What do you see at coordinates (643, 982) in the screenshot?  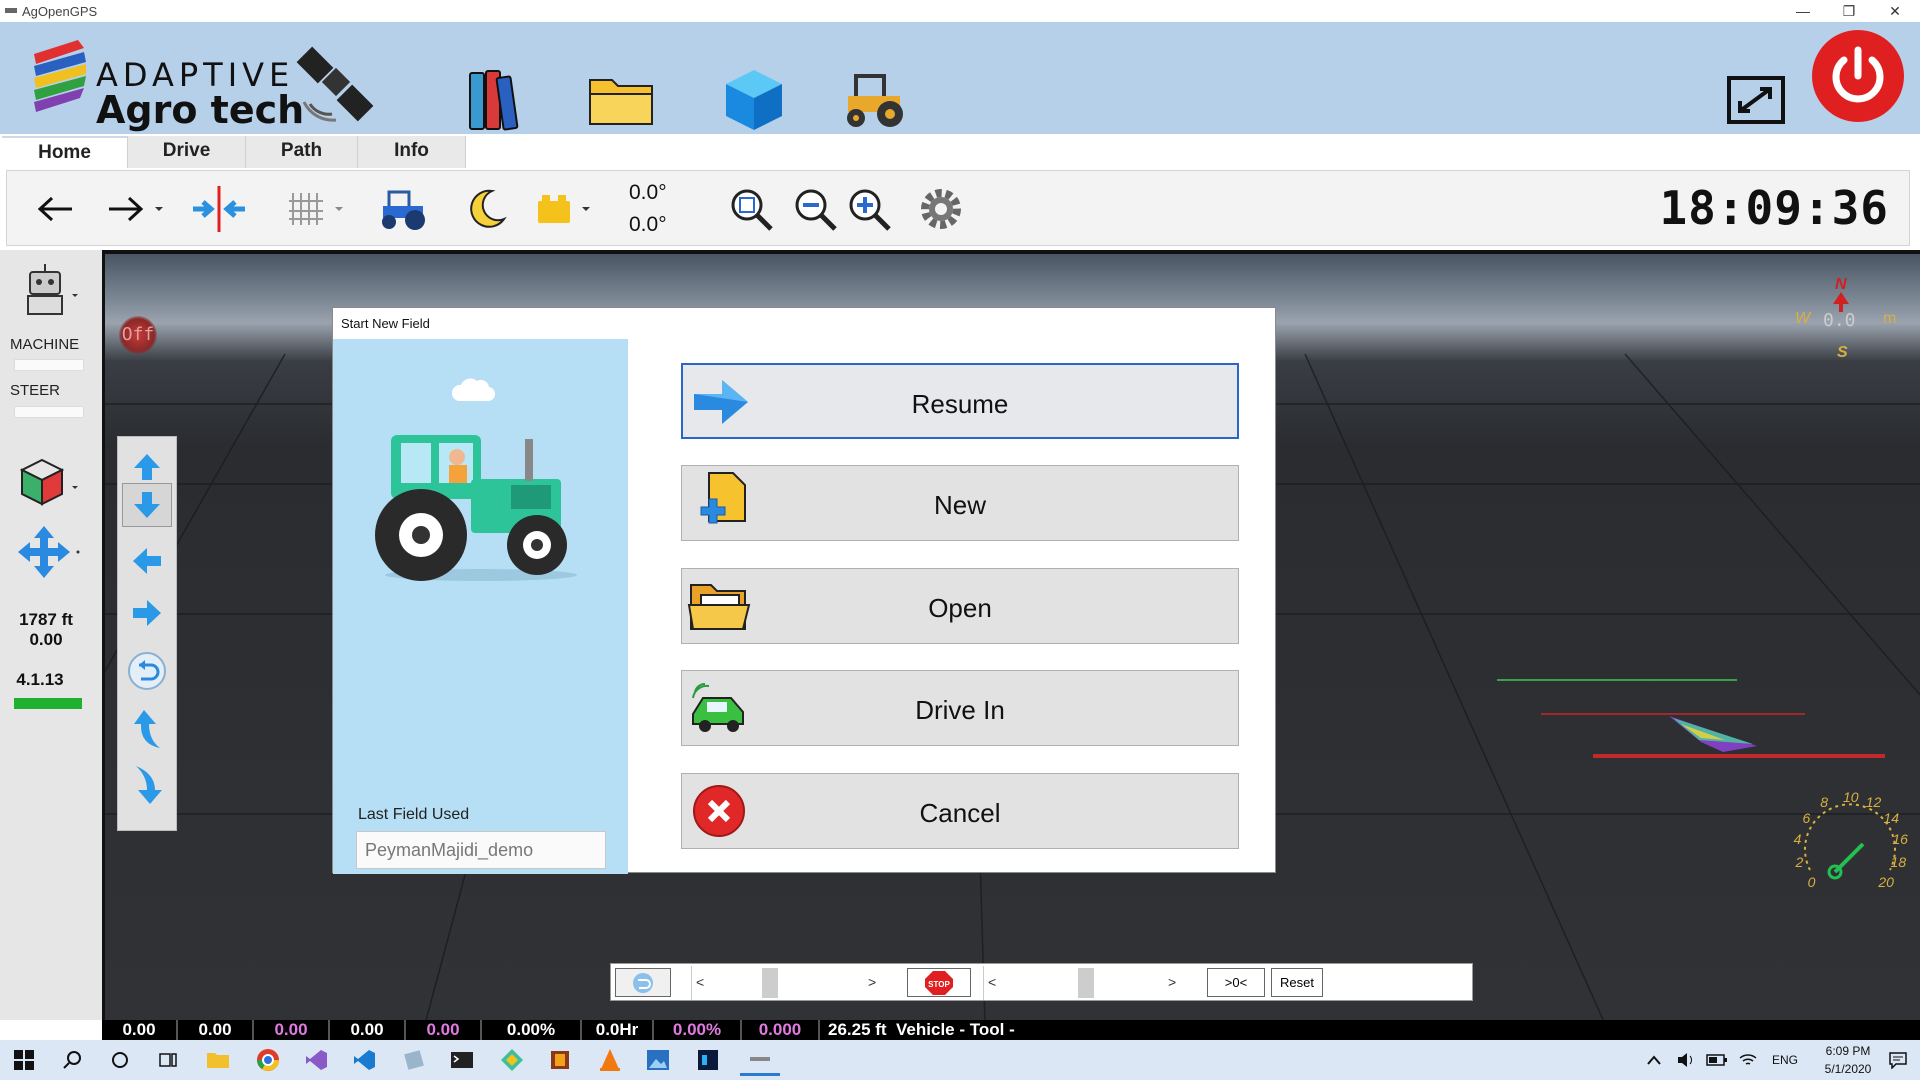 I see `u-turn-reset-button` at bounding box center [643, 982].